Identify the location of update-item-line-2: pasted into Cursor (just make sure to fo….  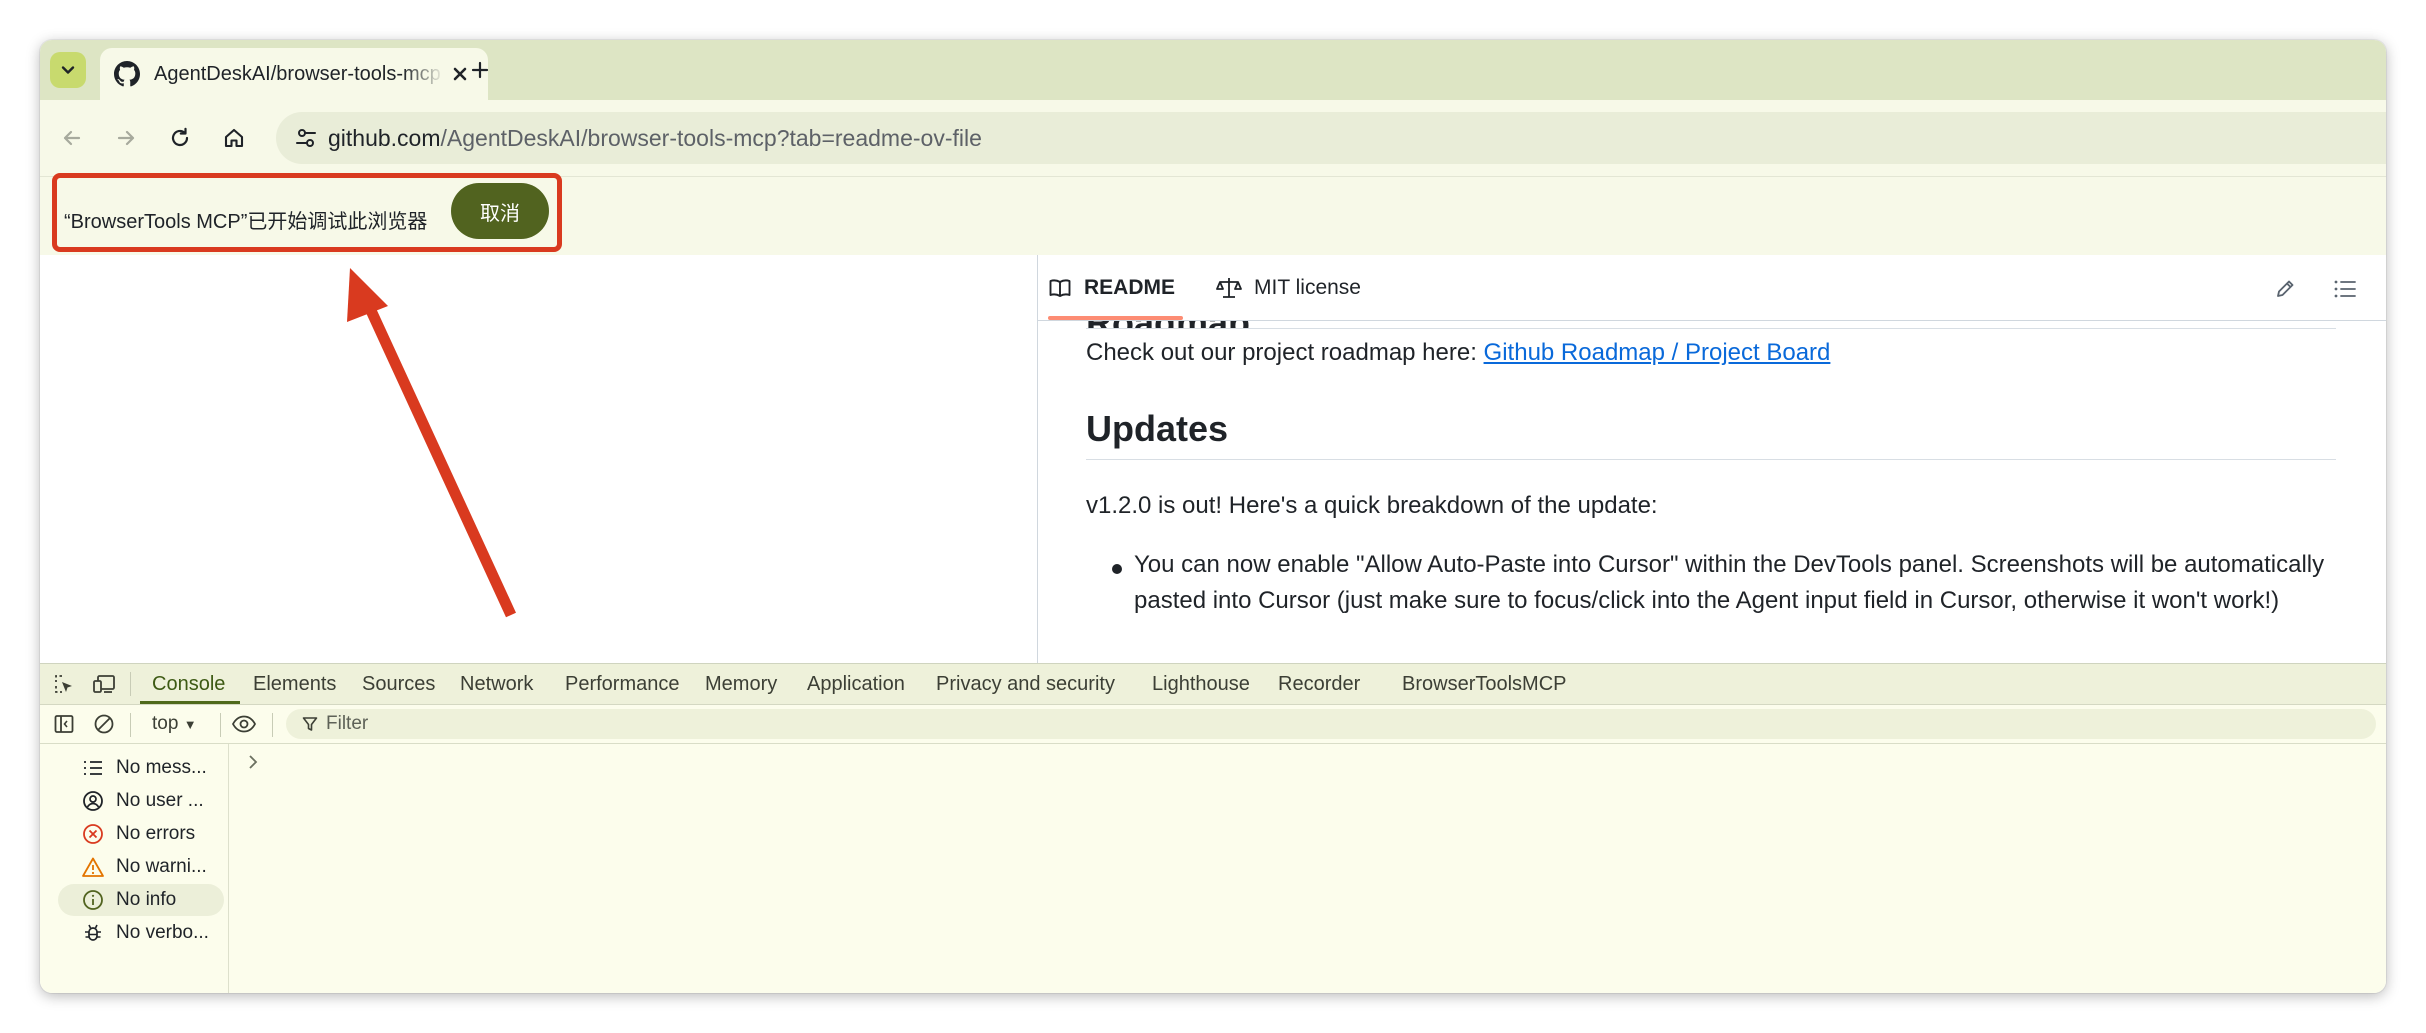
(1707, 600).